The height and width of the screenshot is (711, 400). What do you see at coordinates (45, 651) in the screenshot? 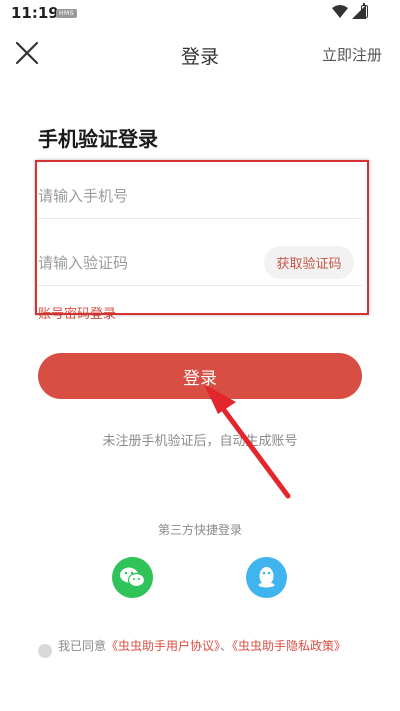
I see `agreement-checkbox` at bounding box center [45, 651].